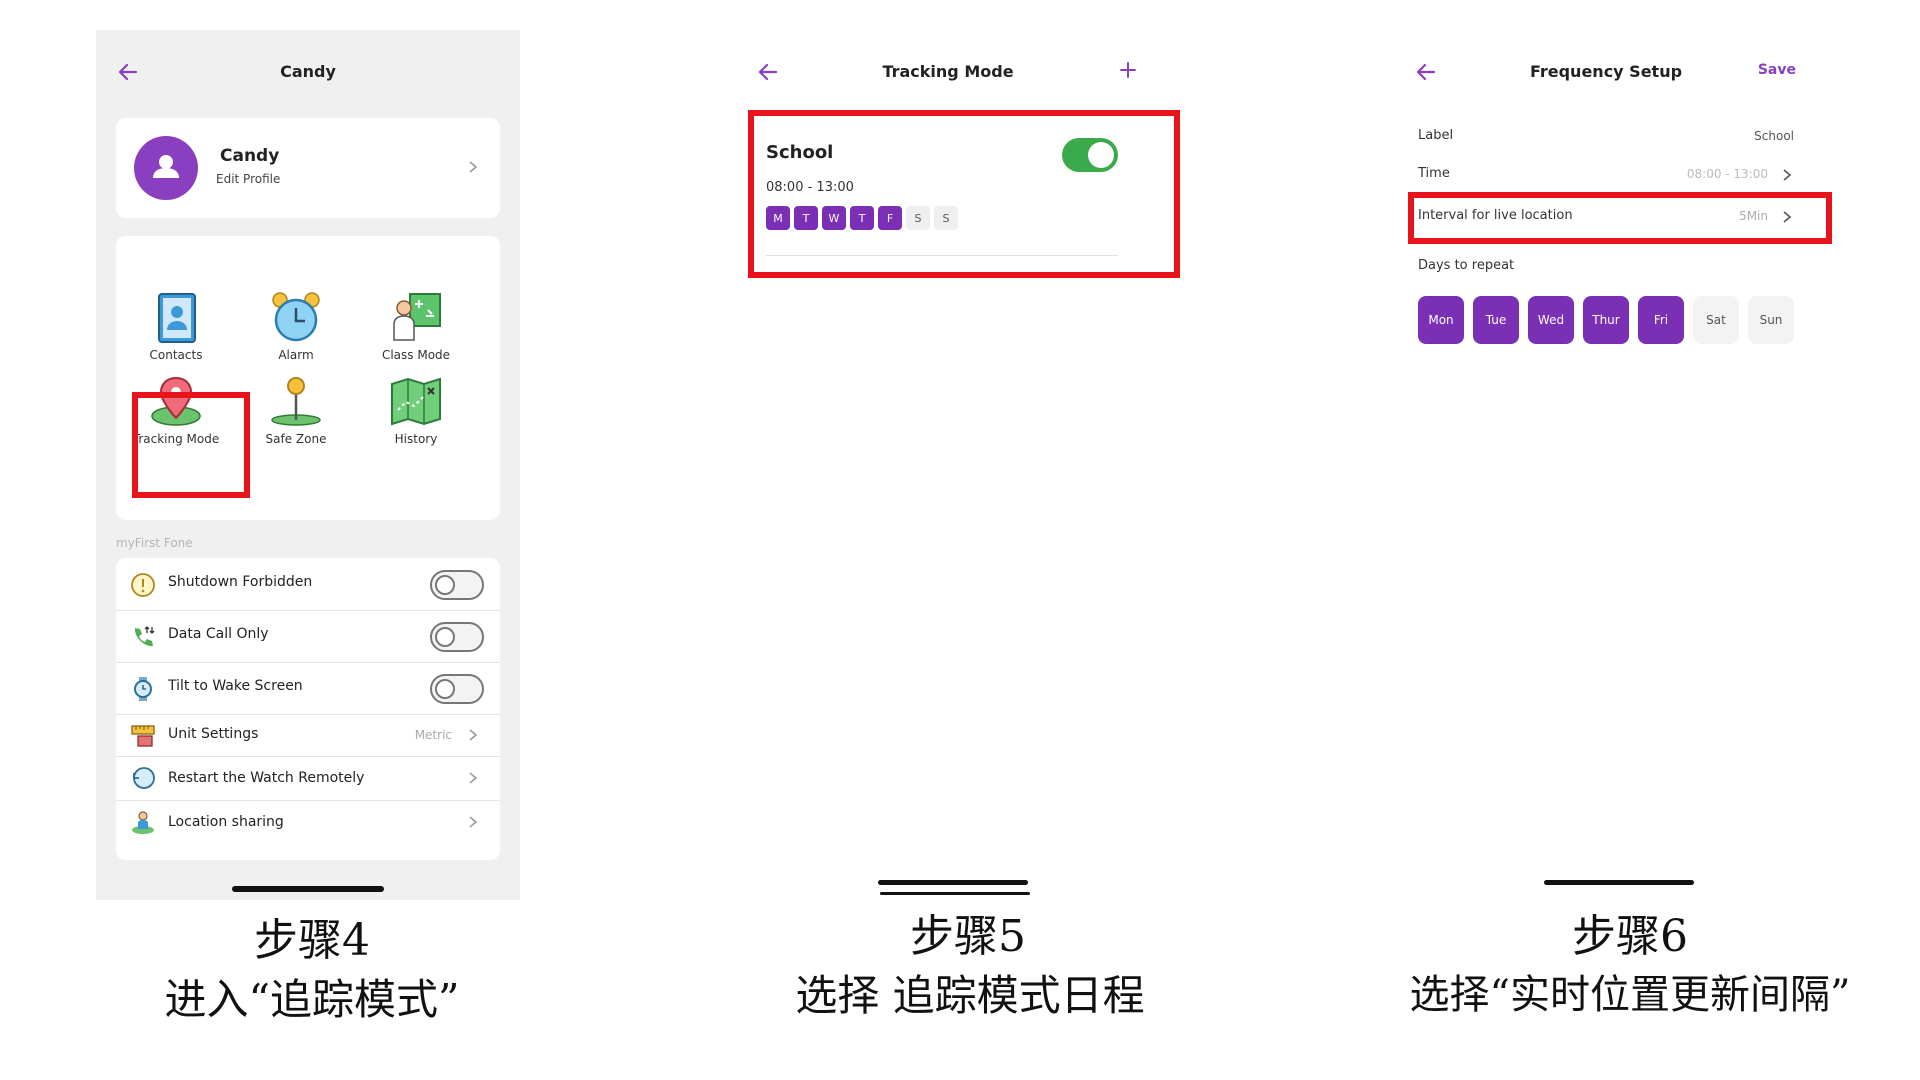 This screenshot has width=1920, height=1080. I want to click on candy-header: Candy, so click(308, 71).